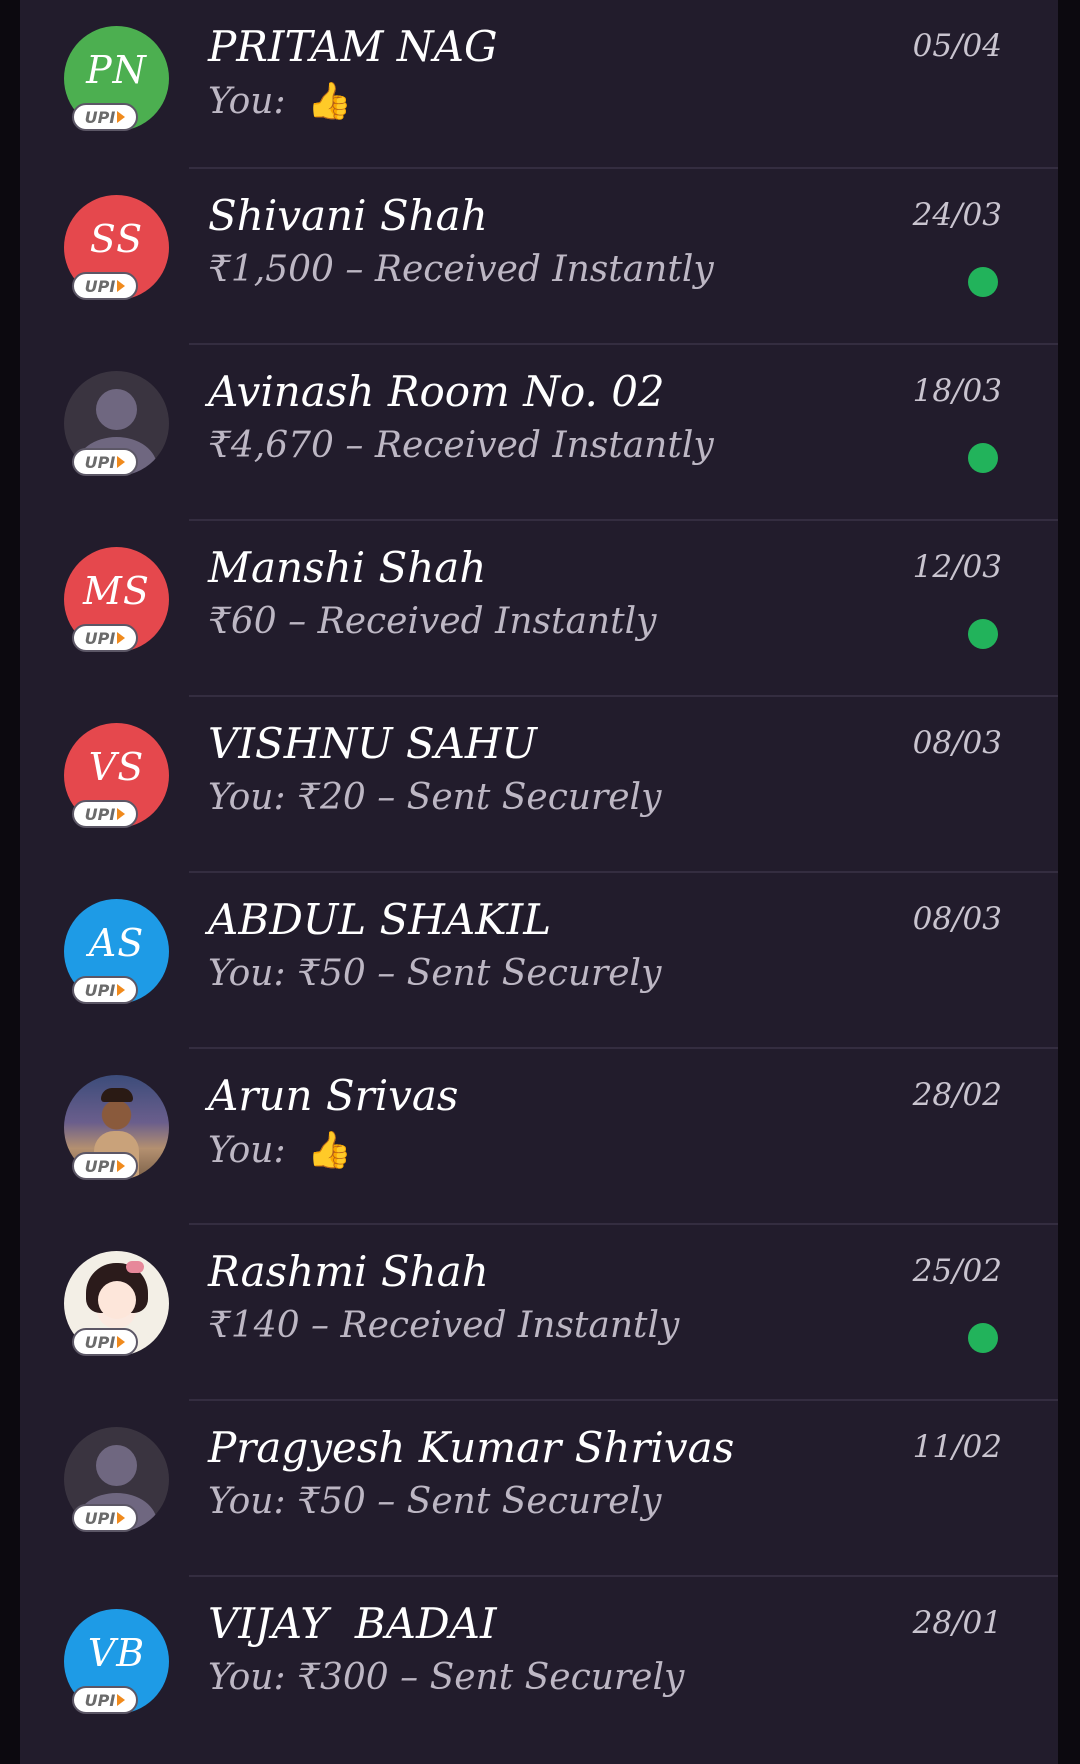 Image resolution: width=1080 pixels, height=1764 pixels. I want to click on last-message-date: 12/03, so click(957, 567).